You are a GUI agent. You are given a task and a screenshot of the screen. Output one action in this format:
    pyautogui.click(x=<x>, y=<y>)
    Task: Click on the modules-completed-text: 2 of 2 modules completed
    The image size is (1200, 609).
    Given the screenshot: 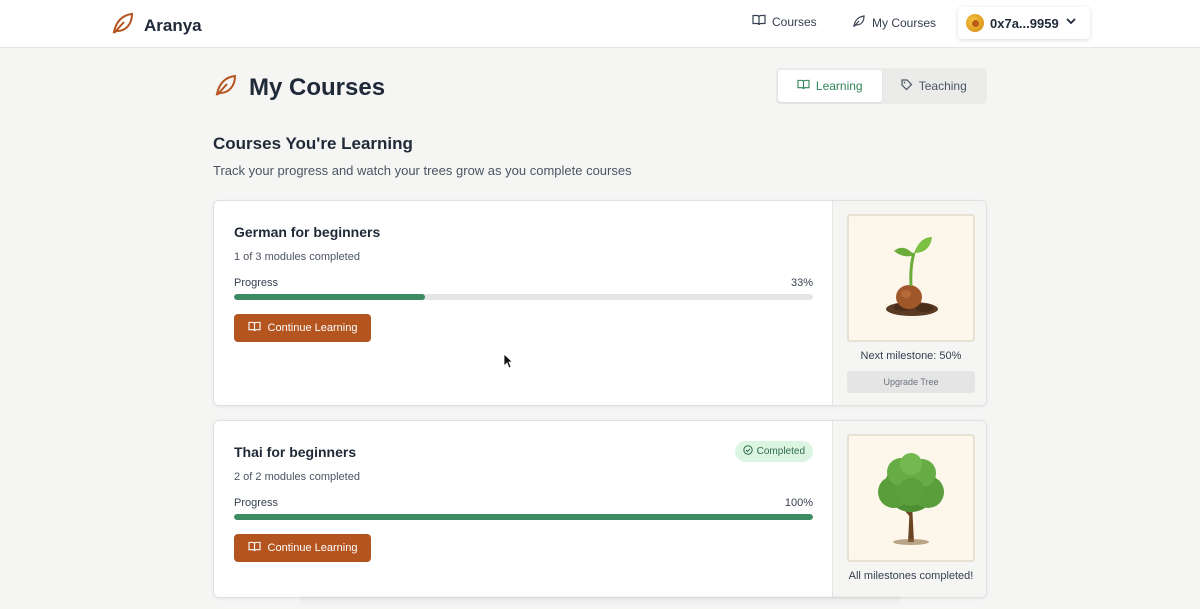 What is the action you would take?
    pyautogui.click(x=297, y=477)
    